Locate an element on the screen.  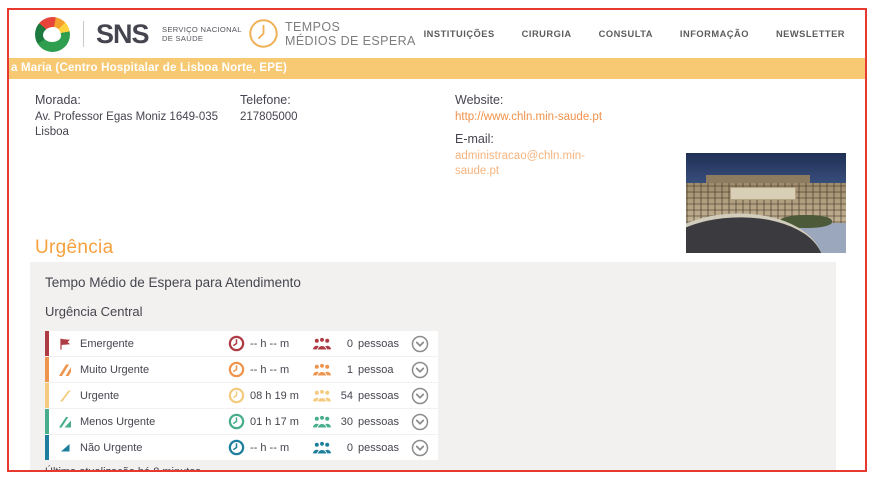
urgencia-section-title: Urgência is located at coordinates (74, 247).